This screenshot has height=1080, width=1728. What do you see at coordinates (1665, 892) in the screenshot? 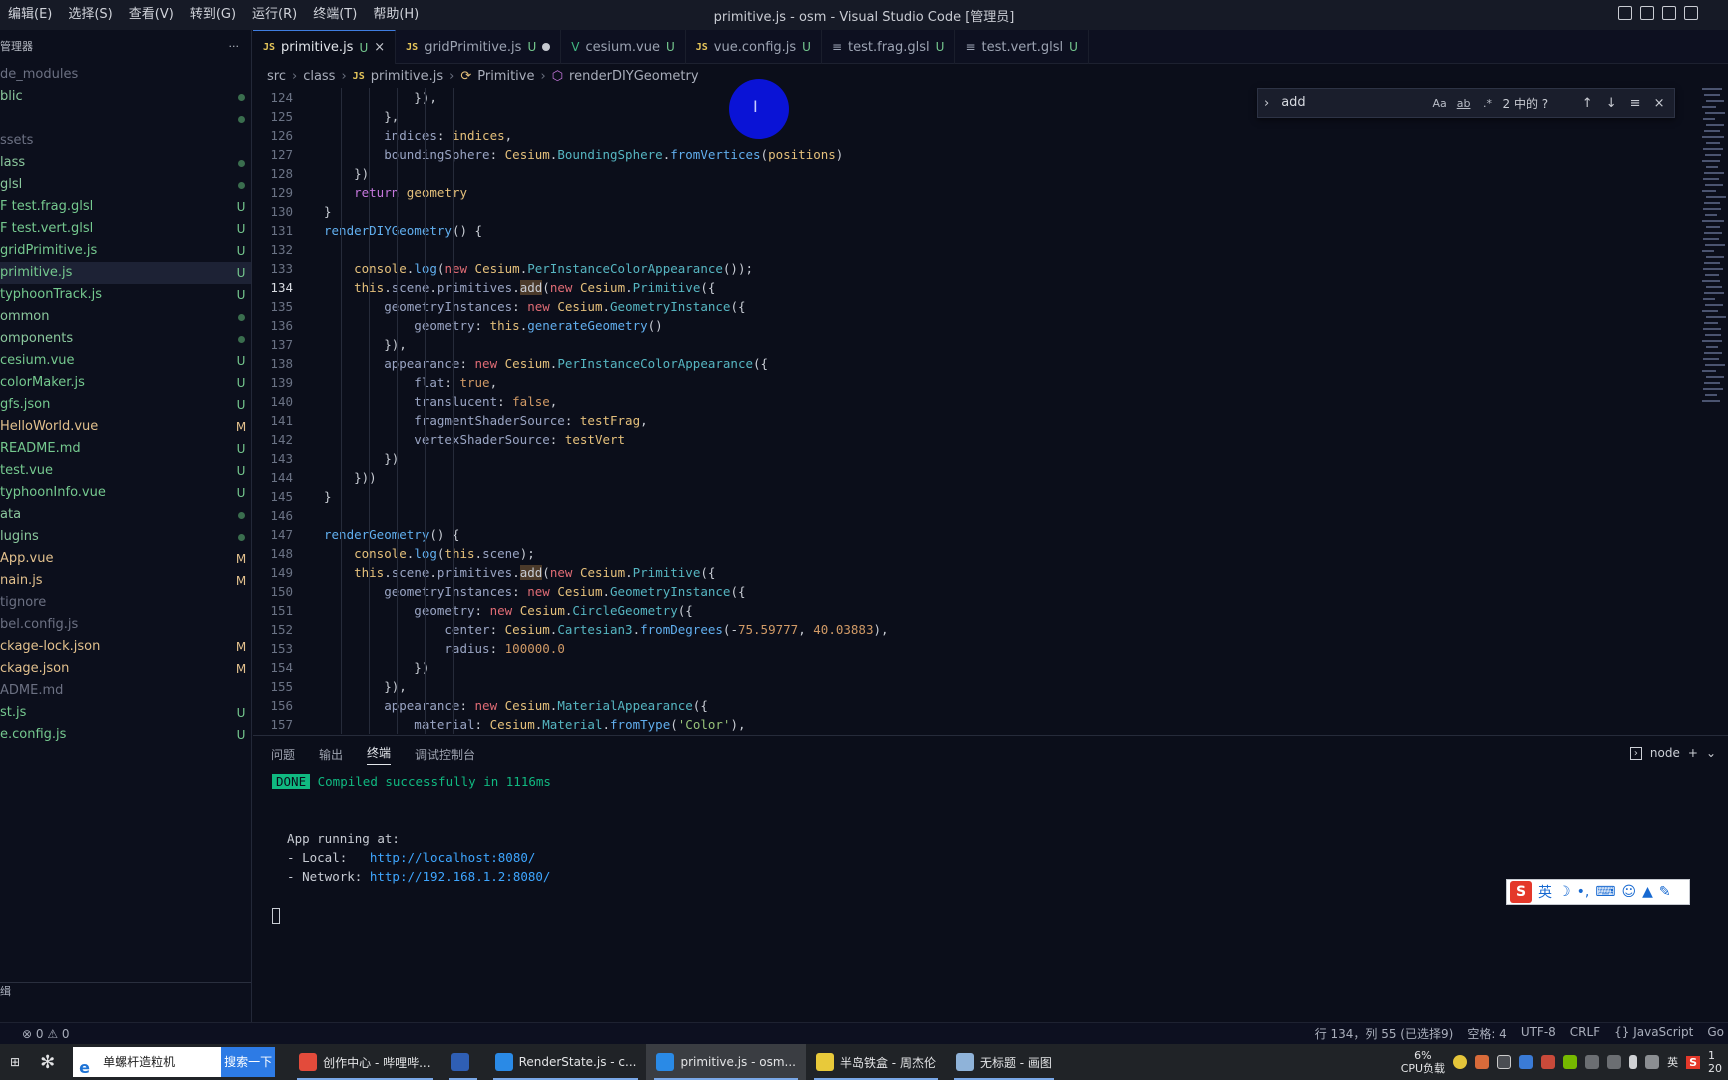
I see `tools-icon: ✎` at bounding box center [1665, 892].